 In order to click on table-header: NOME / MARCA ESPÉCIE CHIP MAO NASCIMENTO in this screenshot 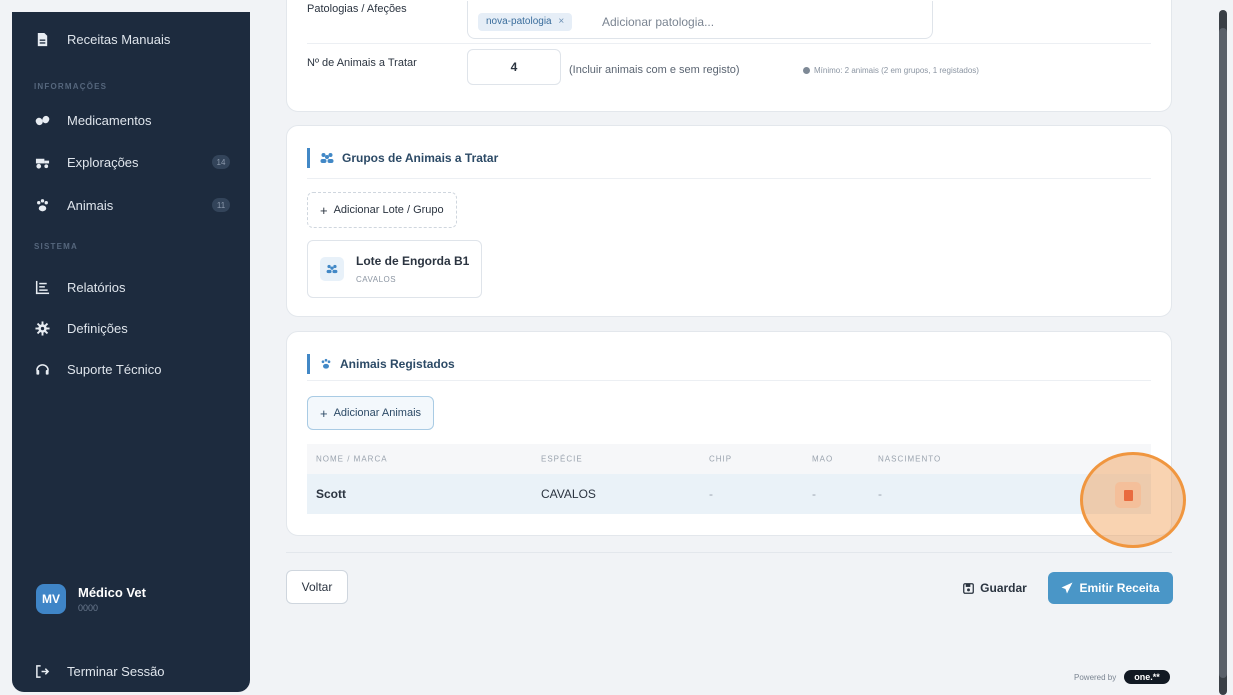, I will do `click(729, 459)`.